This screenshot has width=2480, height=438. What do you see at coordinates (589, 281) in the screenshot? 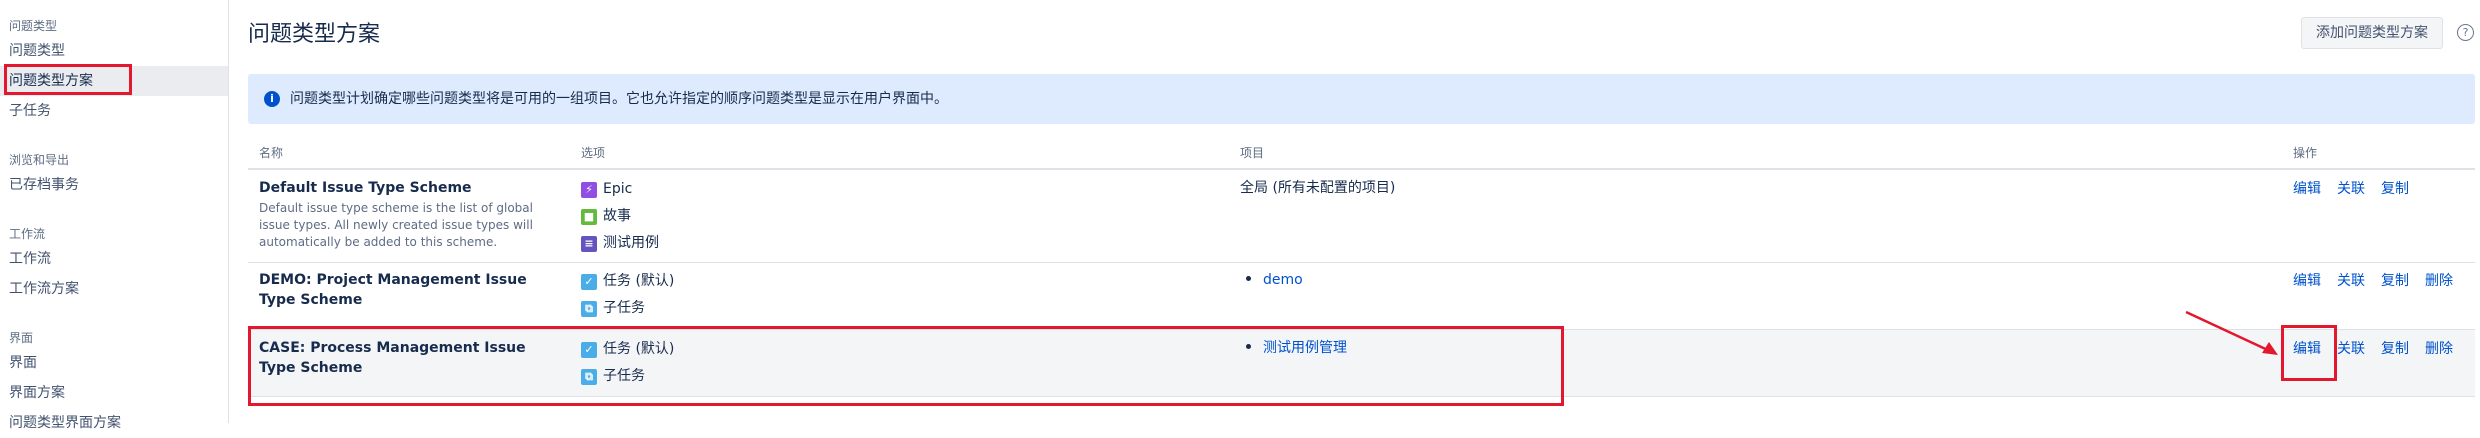
I see `task-icon: ✓` at bounding box center [589, 281].